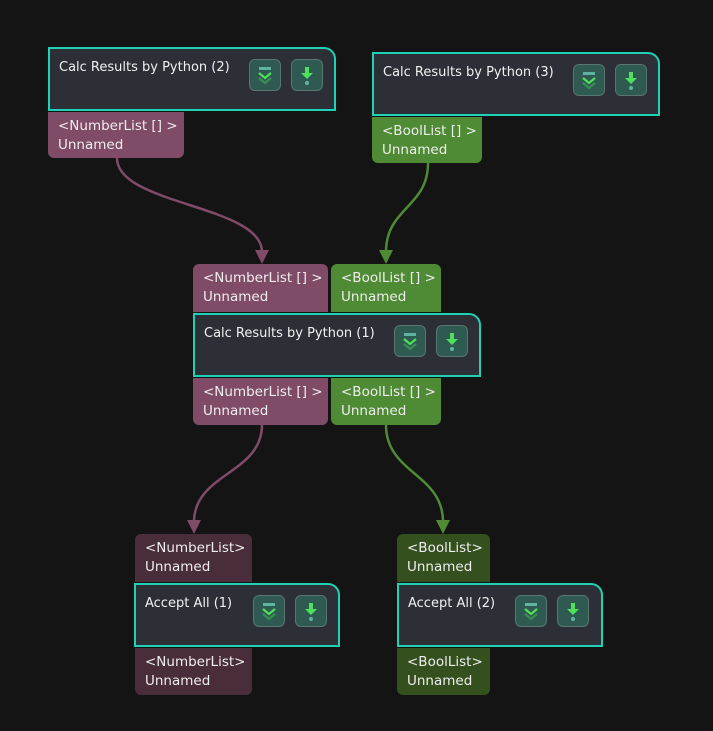 The width and height of the screenshot is (713, 731). I want to click on node-title: Calc Results by Python (2), so click(144, 67).